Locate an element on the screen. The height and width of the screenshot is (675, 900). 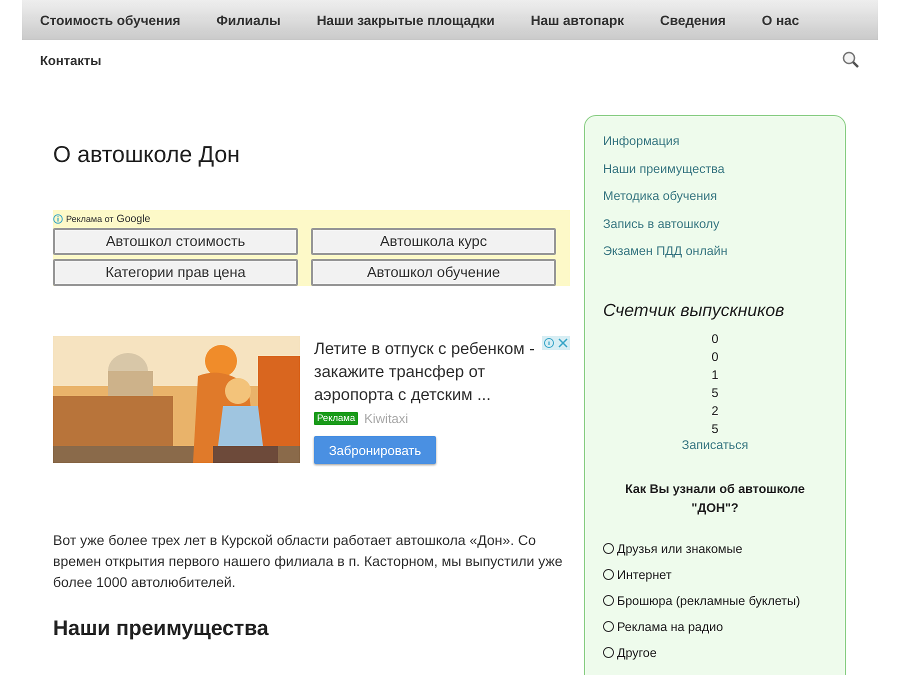
poll-option: Реклама на радио is located at coordinates (670, 627).